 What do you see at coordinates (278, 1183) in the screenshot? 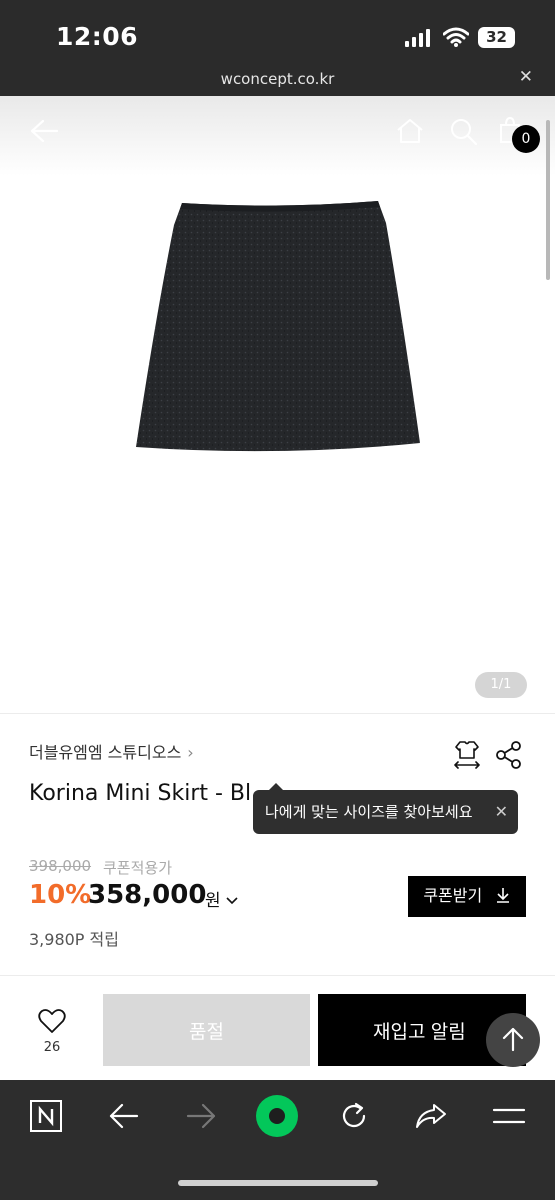
I see `home-indicator` at bounding box center [278, 1183].